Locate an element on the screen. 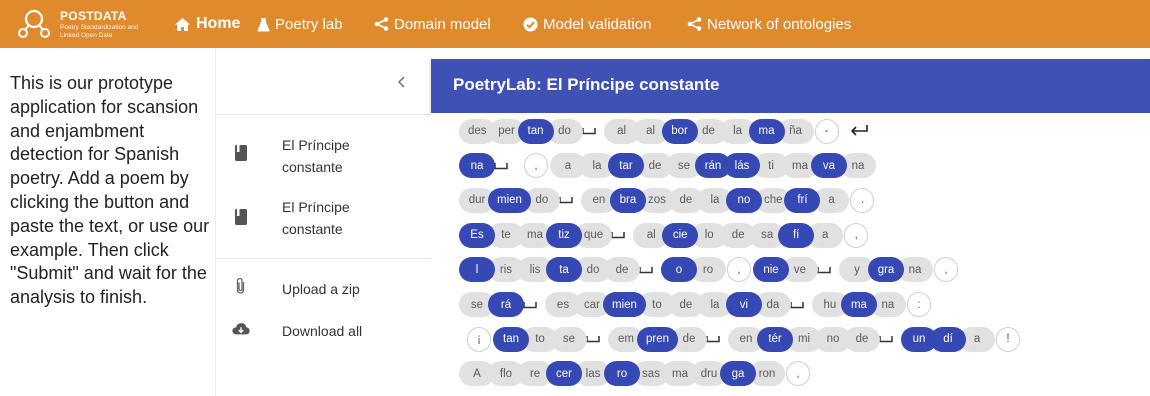 The width and height of the screenshot is (1150, 396). punctuation-token: ¡ is located at coordinates (479, 339).